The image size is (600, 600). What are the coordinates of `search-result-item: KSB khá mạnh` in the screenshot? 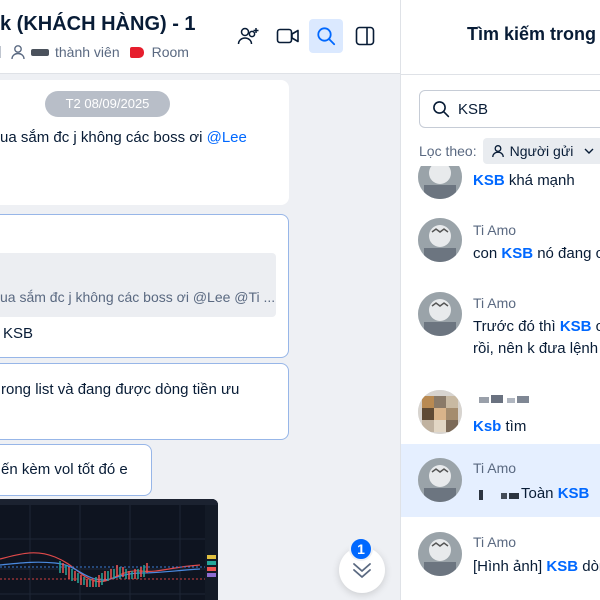 It's located at (500, 194).